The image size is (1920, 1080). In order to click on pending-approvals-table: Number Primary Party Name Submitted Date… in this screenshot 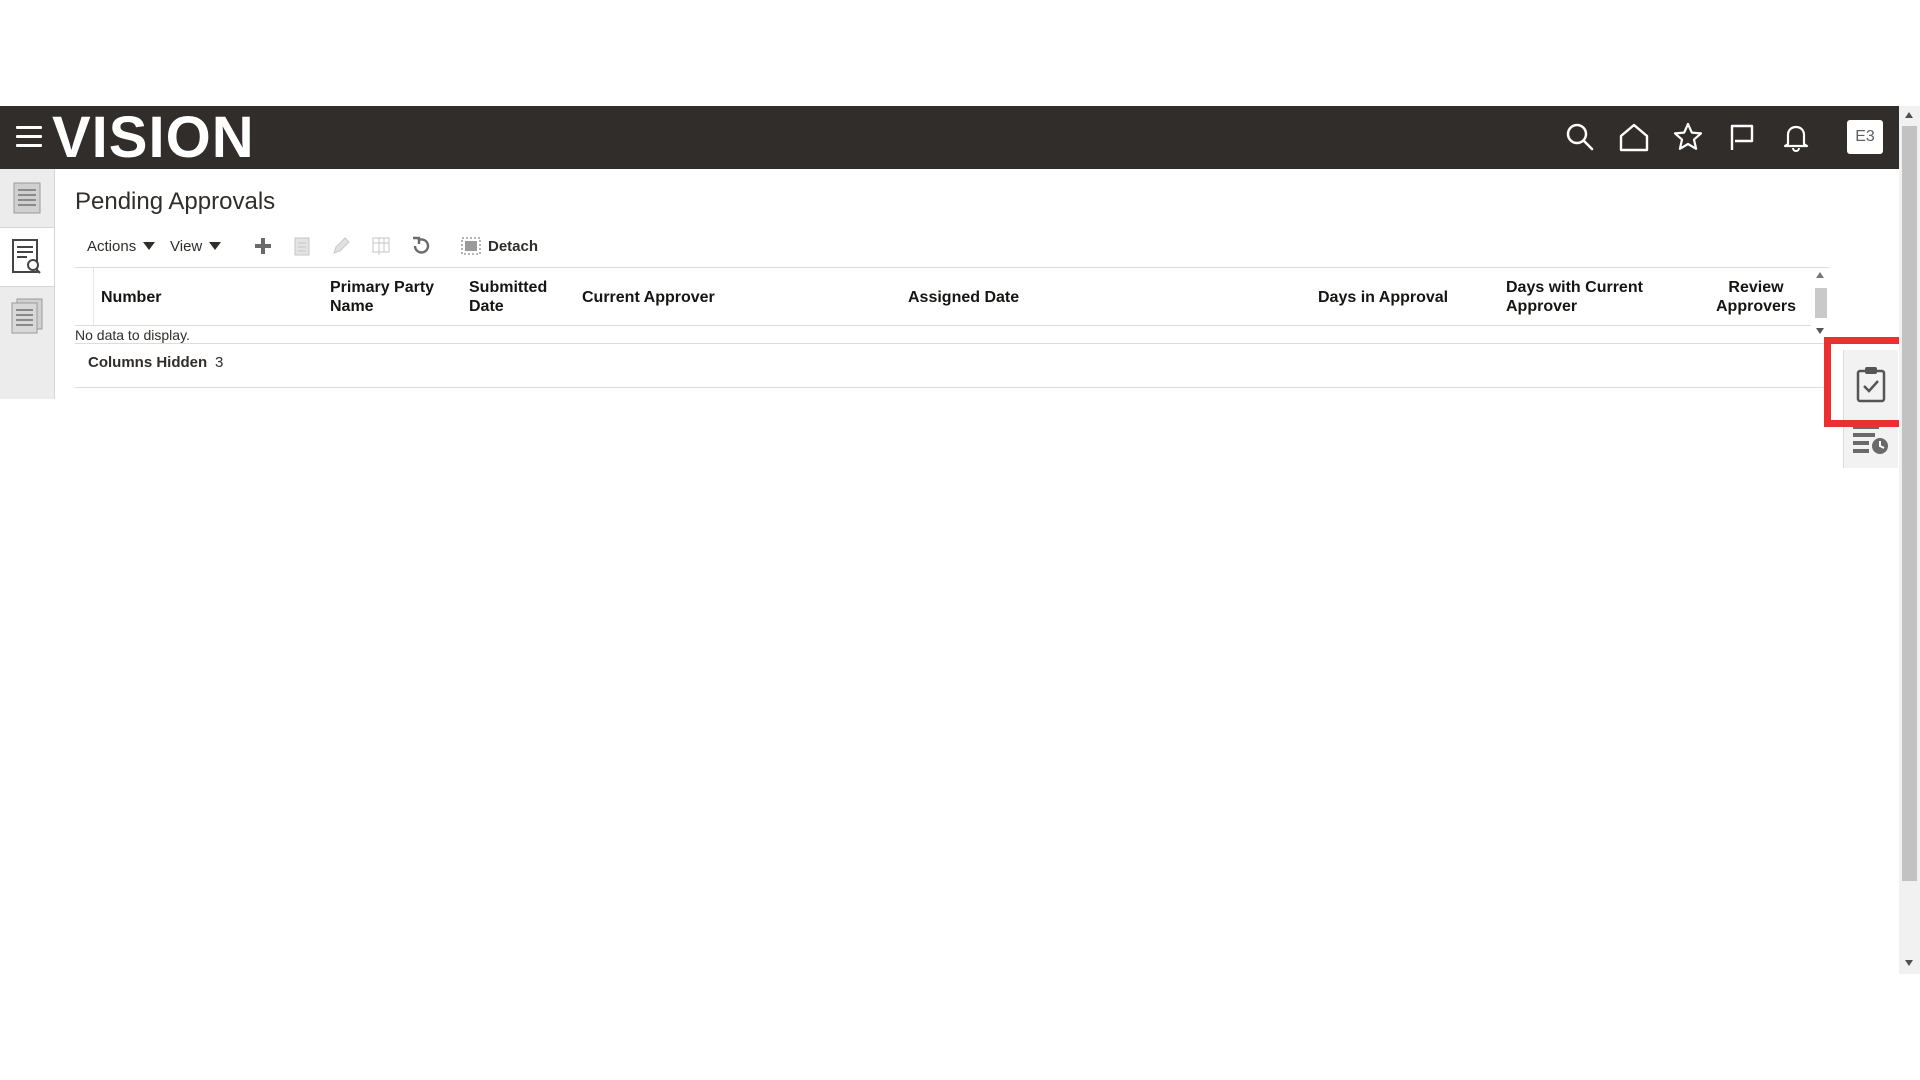, I will do `click(952, 305)`.